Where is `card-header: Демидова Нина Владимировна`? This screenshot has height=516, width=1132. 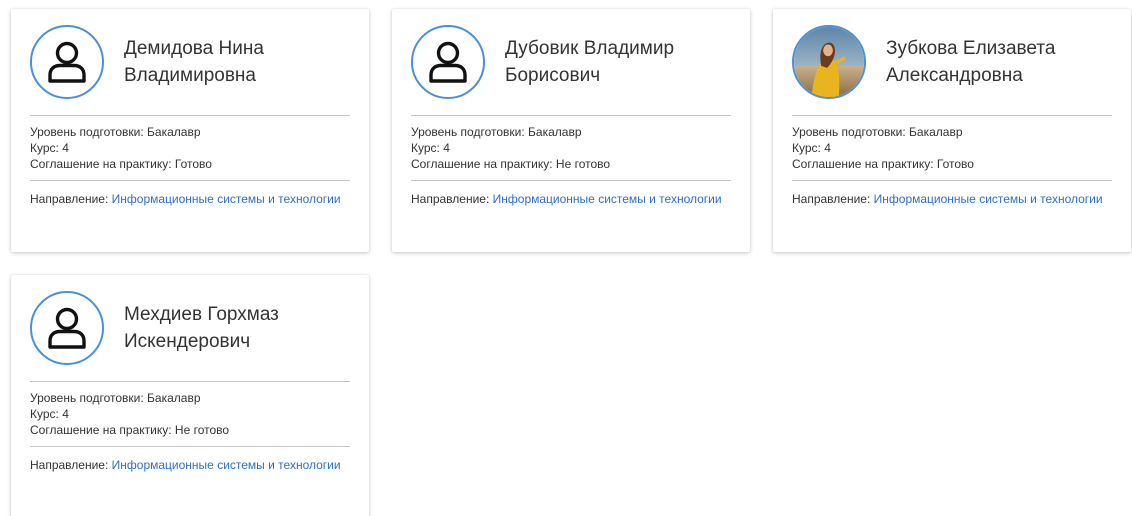 card-header: Демидова Нина Владимировна is located at coordinates (190, 62).